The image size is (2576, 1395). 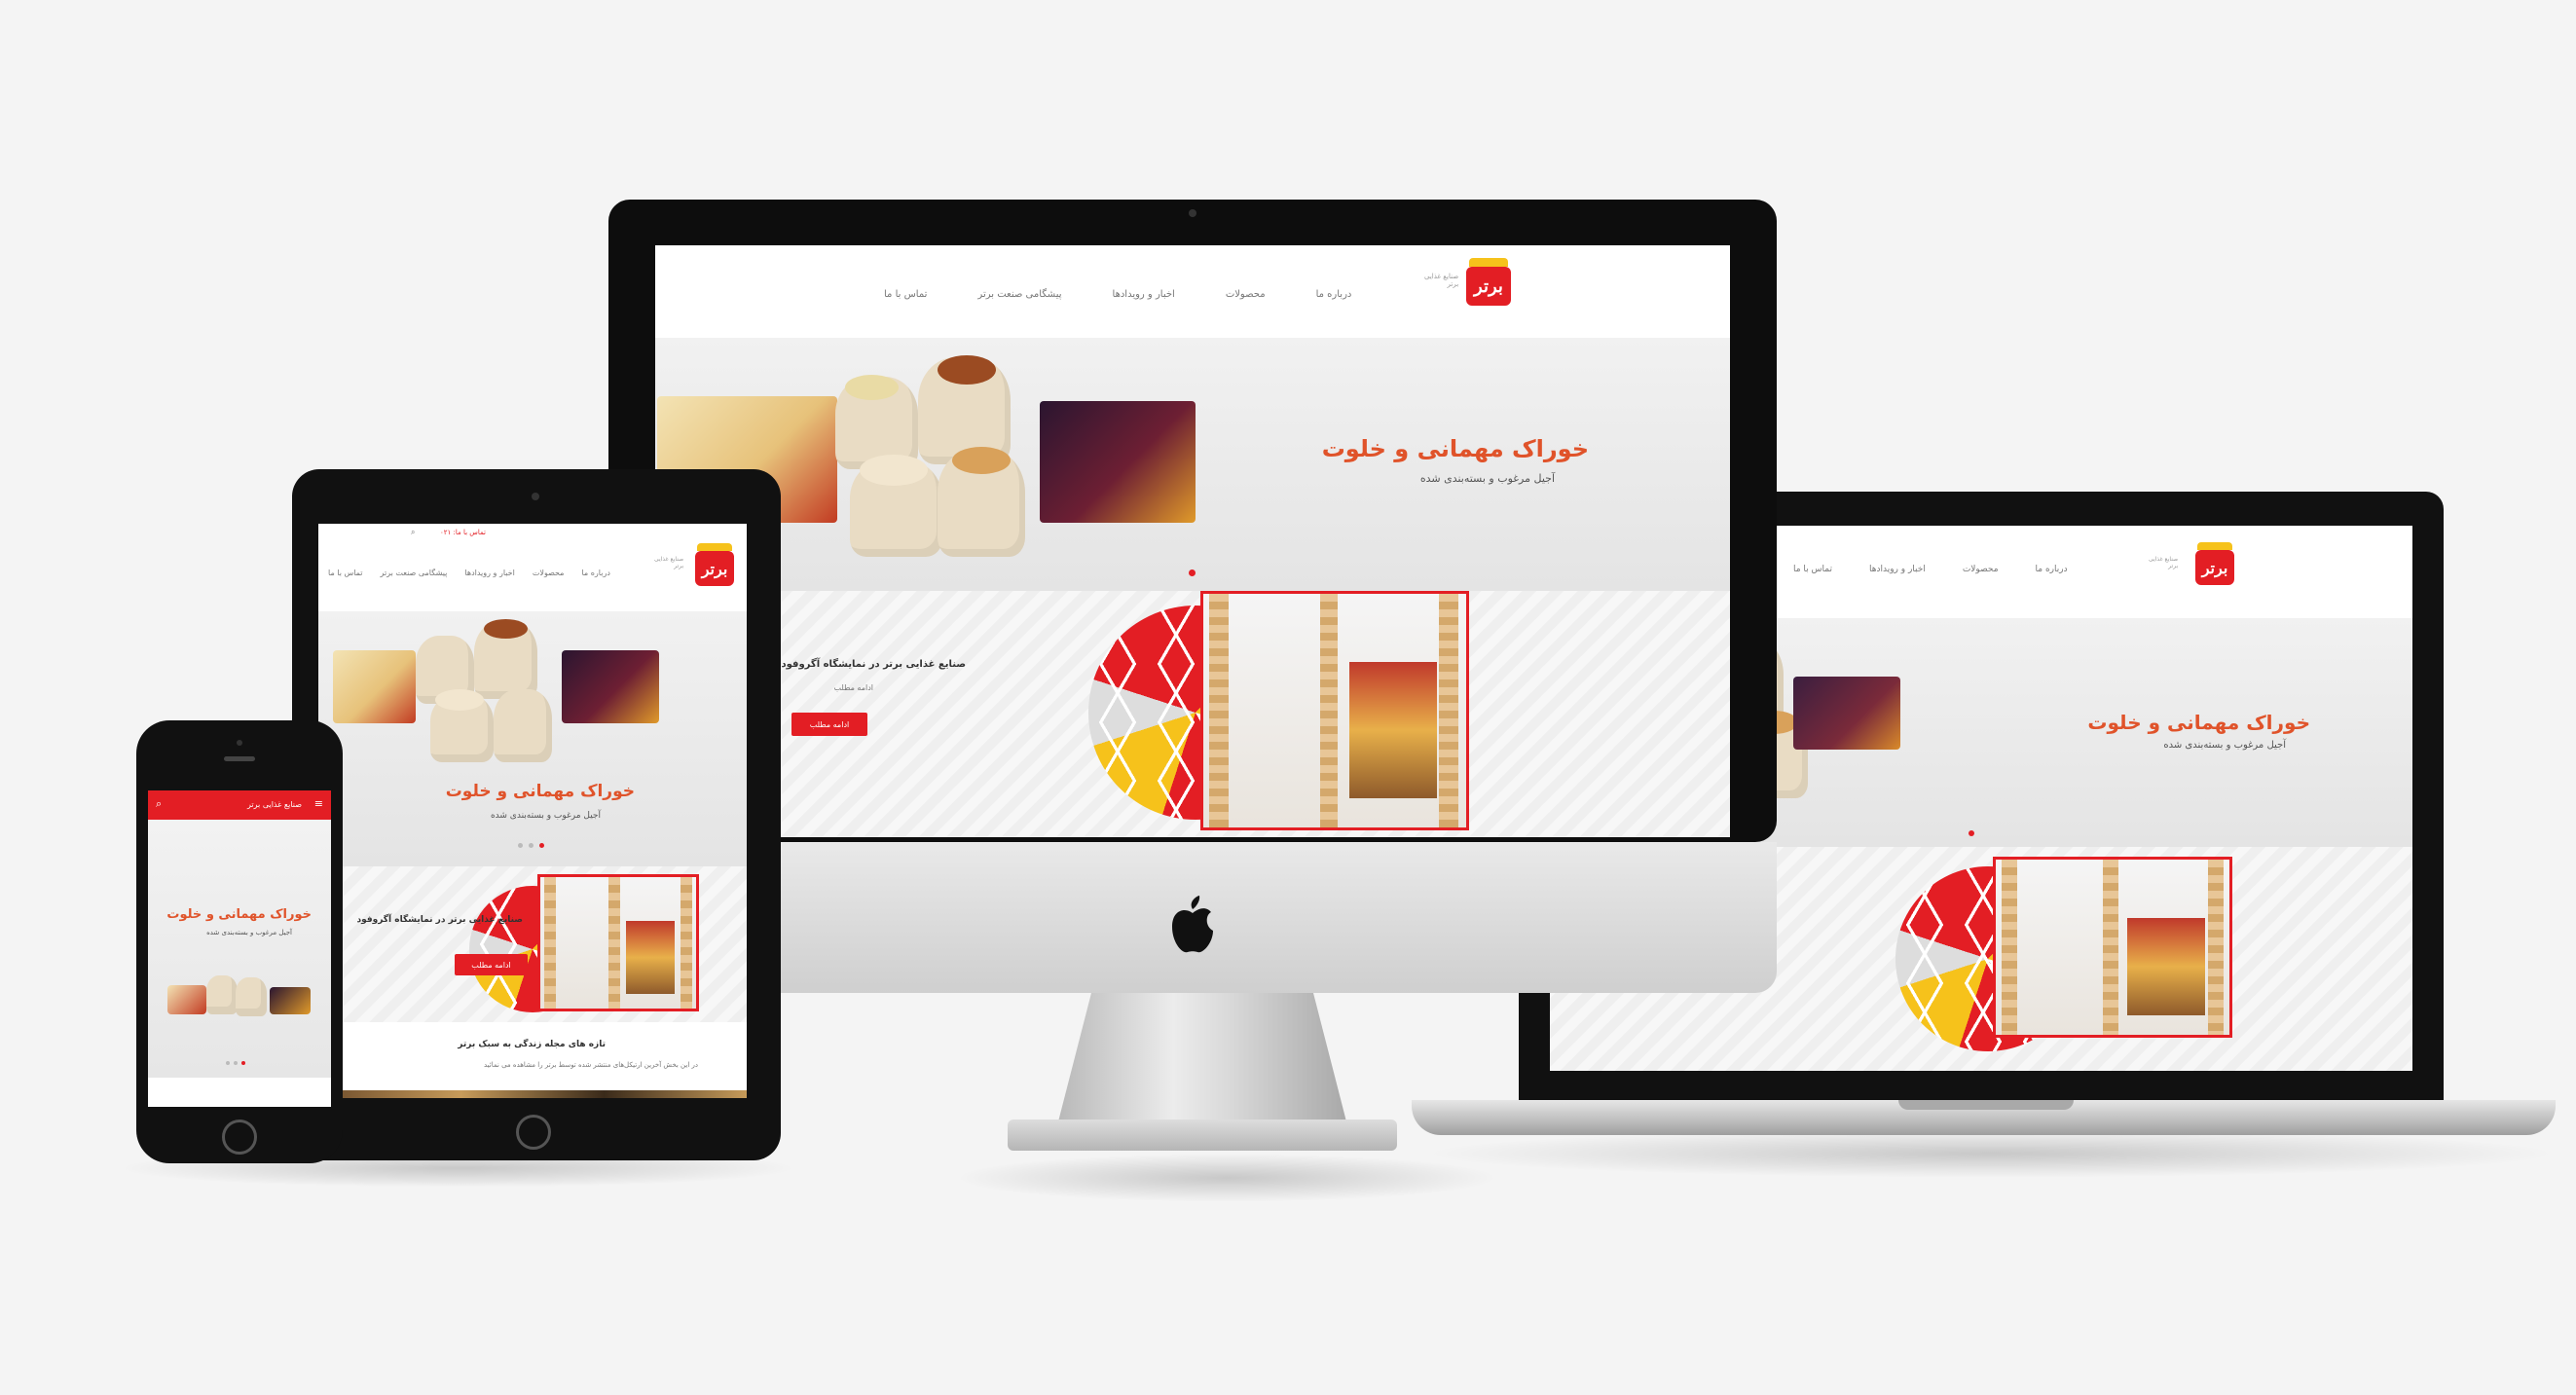 What do you see at coordinates (249, 932) in the screenshot?
I see `phone-hero-subtitle: آجیل مرغوب و بسته‌بندی شده` at bounding box center [249, 932].